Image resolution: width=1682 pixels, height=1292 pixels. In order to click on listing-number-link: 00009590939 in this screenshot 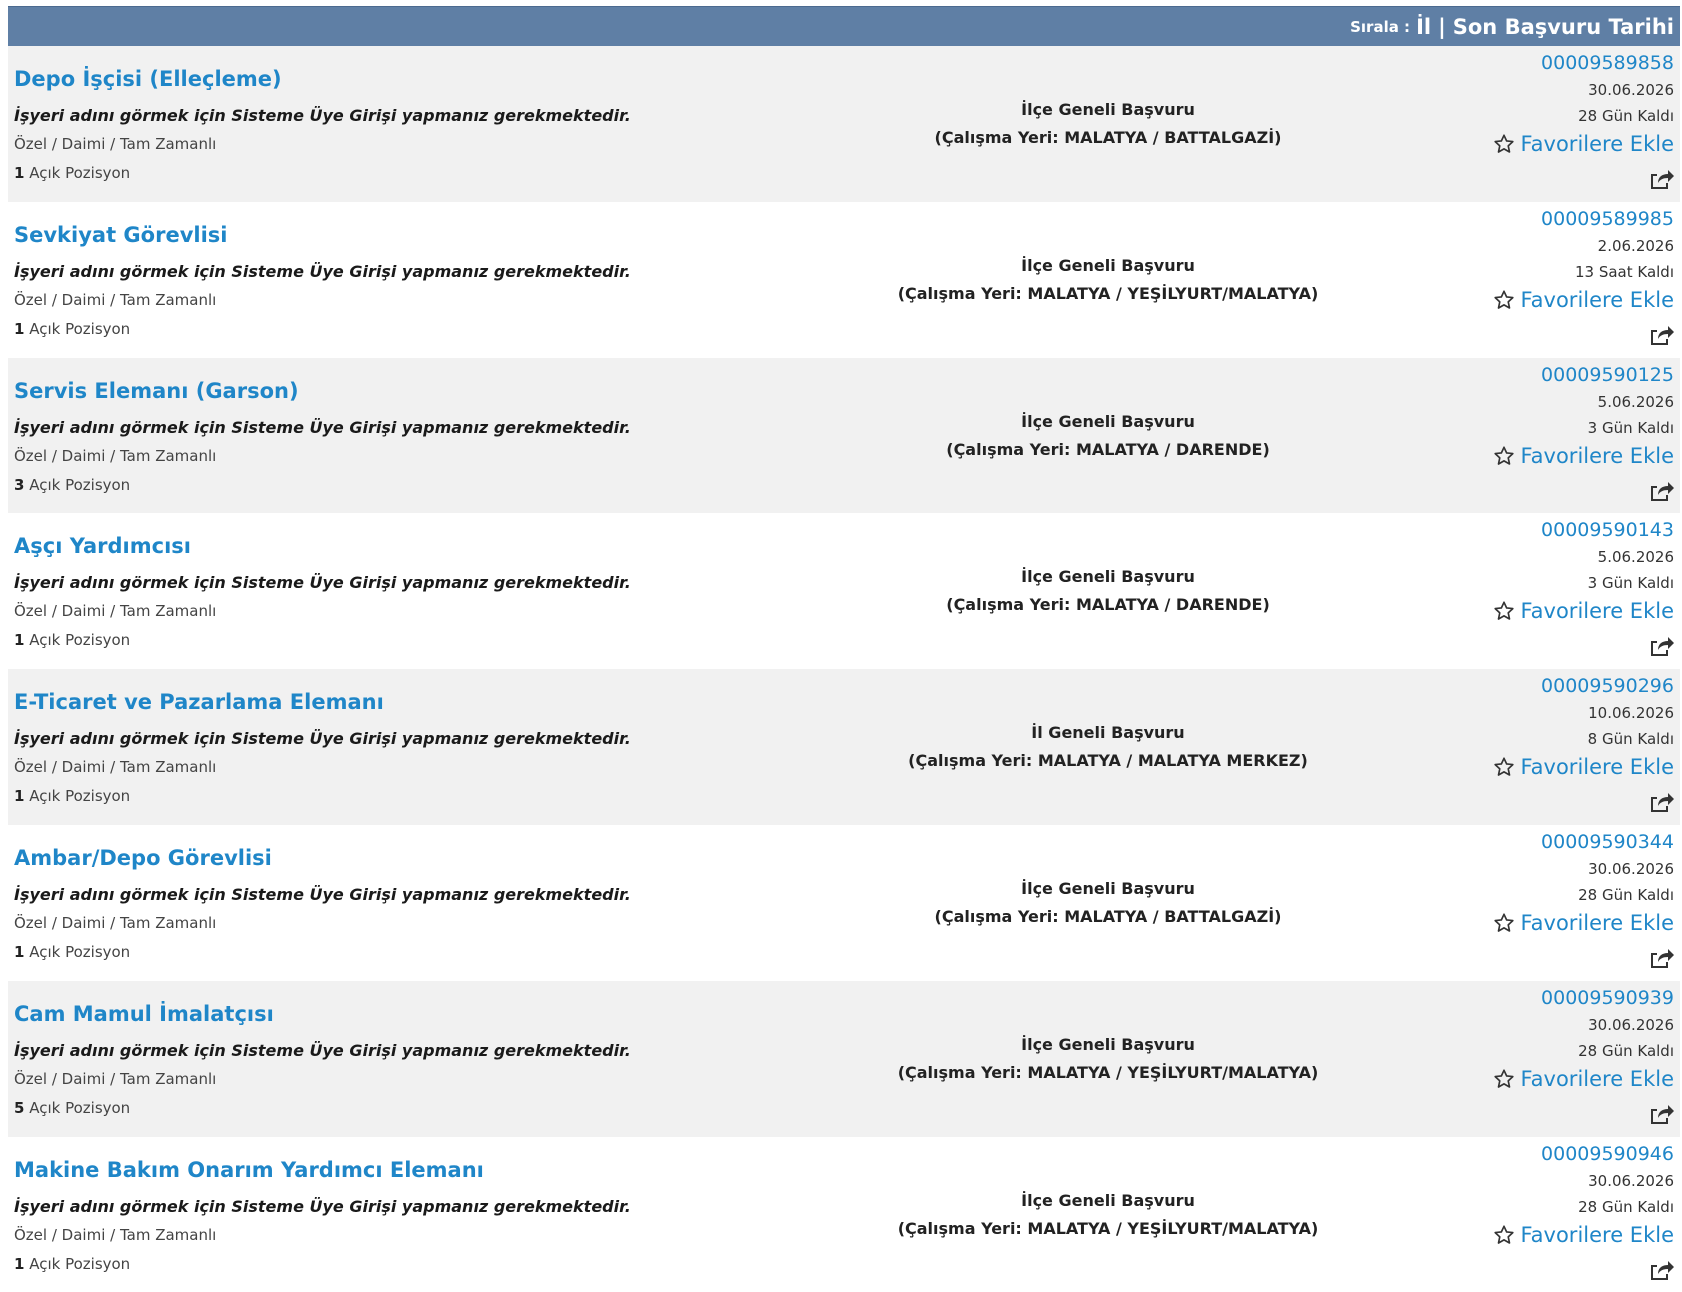, I will do `click(1583, 998)`.